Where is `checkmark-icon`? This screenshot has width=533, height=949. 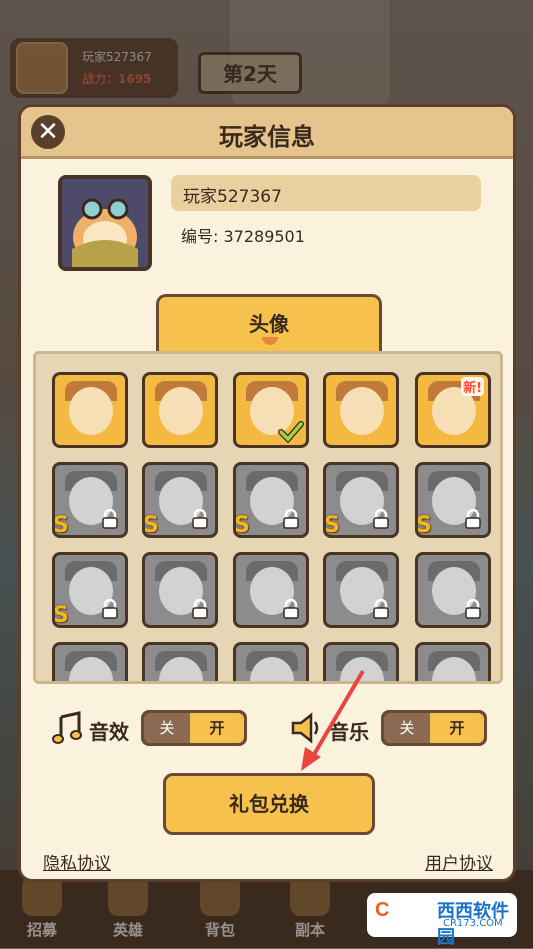 checkmark-icon is located at coordinates (291, 432).